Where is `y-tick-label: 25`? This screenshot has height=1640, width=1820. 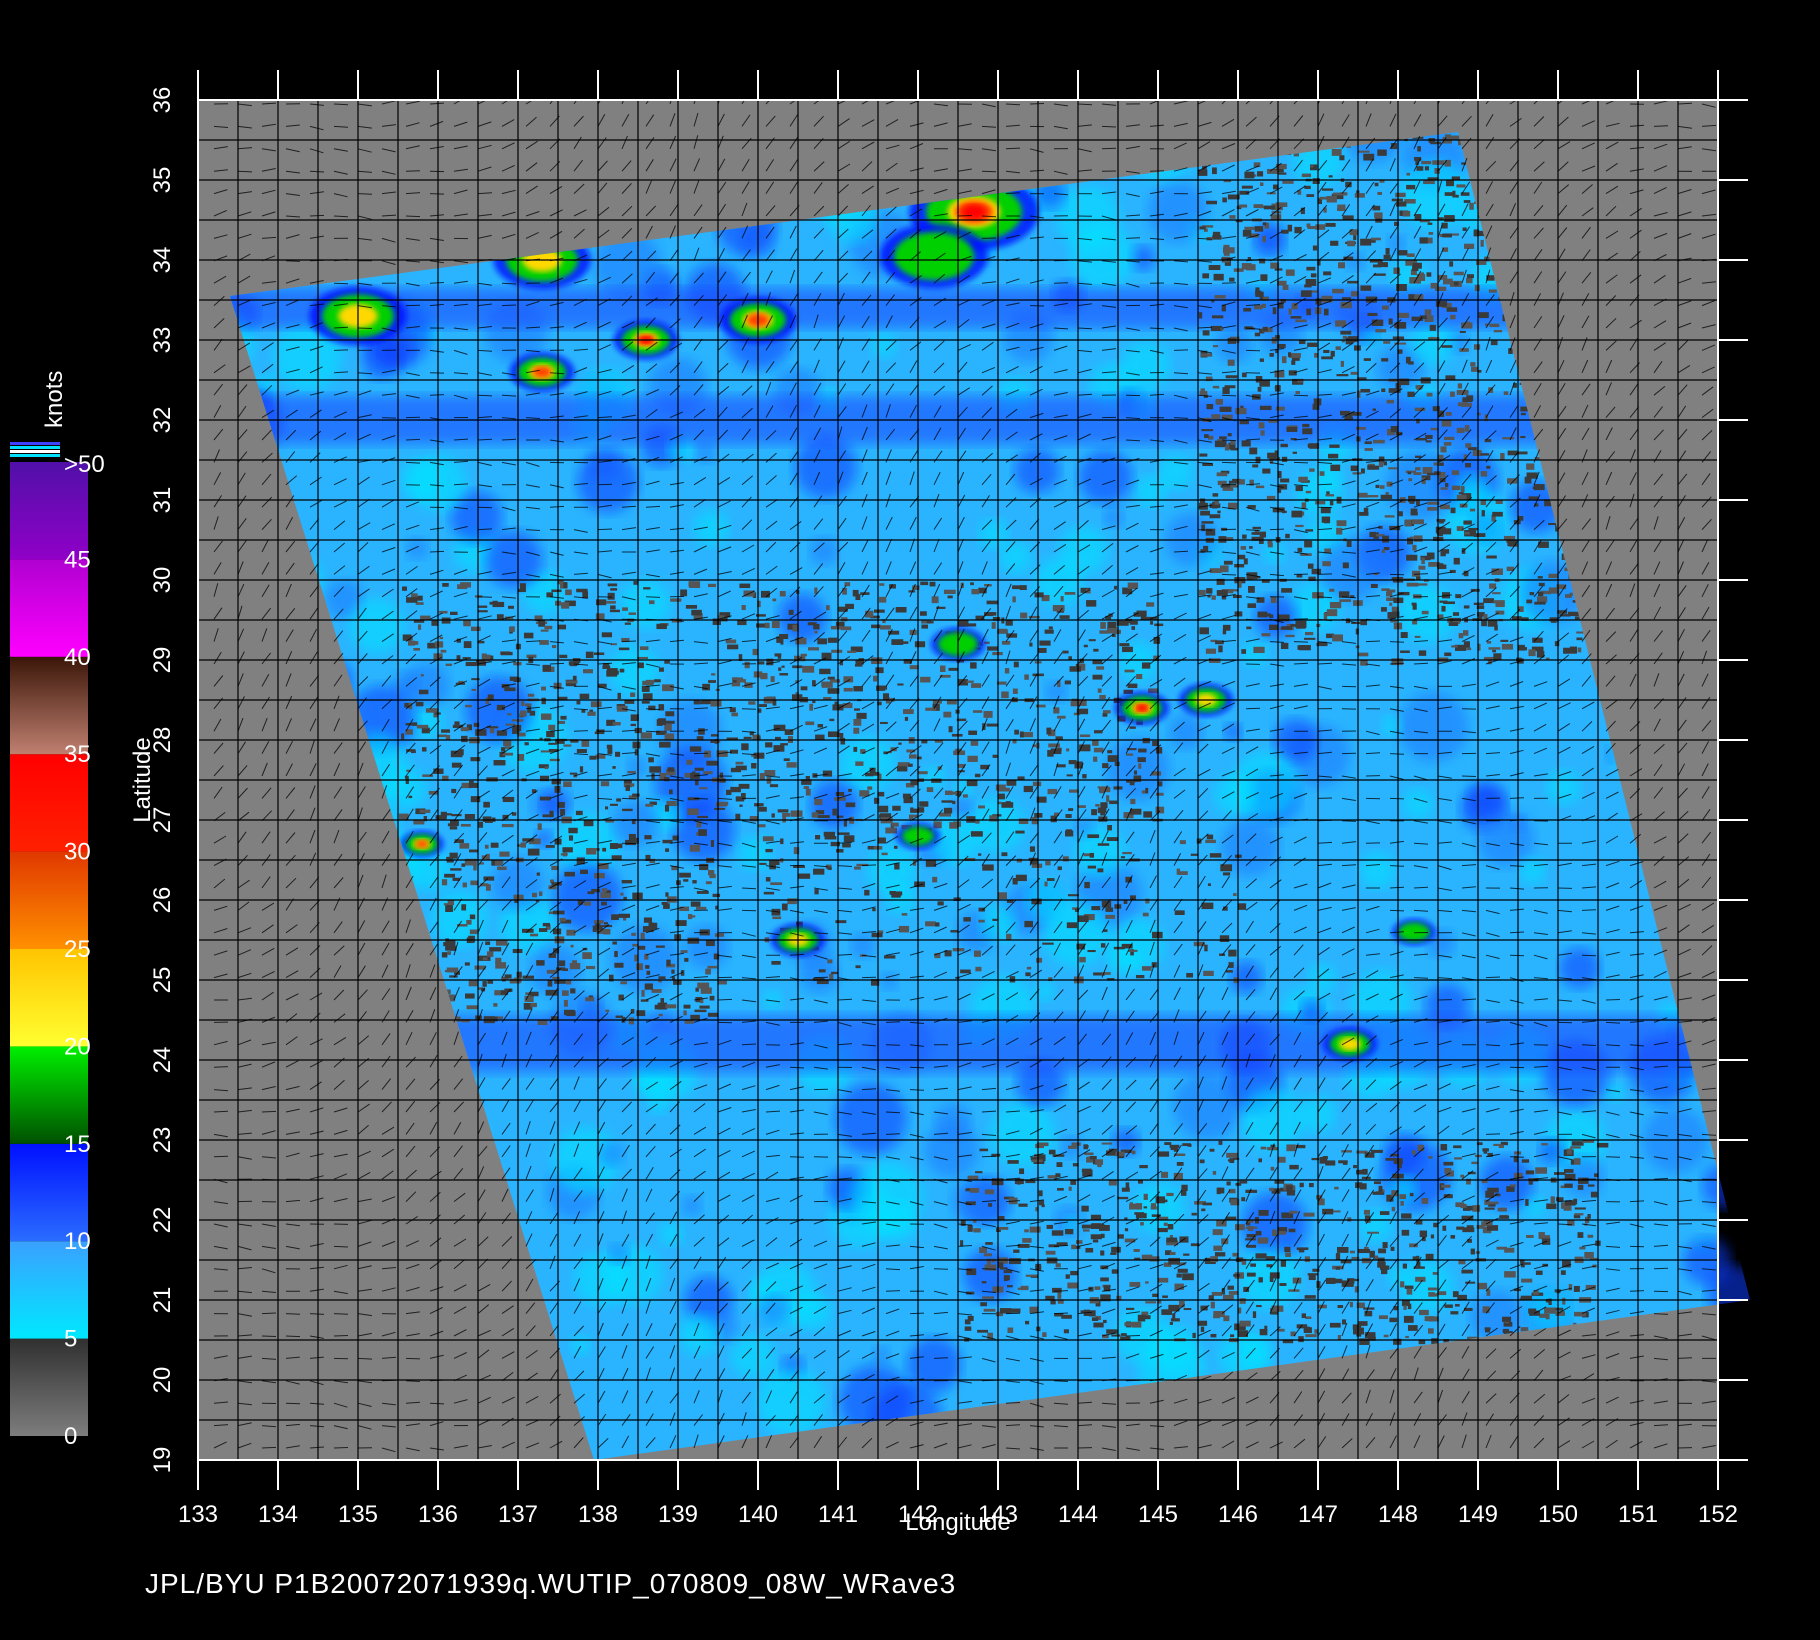
y-tick-label: 25 is located at coordinates (162, 980).